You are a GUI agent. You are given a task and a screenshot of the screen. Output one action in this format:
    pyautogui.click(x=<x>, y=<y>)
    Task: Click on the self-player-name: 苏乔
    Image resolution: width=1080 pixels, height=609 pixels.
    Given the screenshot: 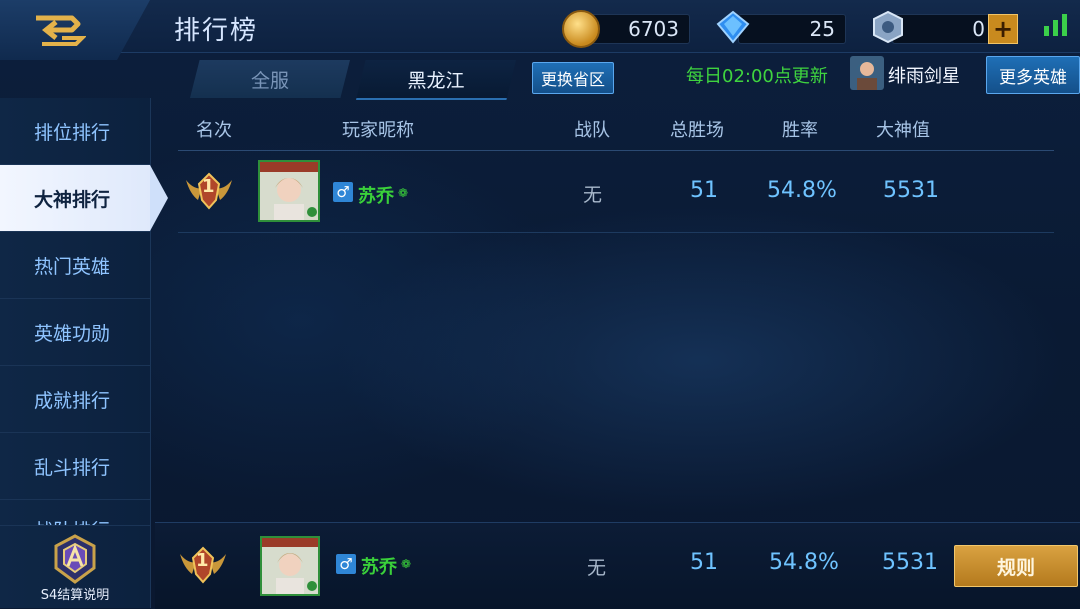 What is the action you would take?
    pyautogui.click(x=379, y=567)
    